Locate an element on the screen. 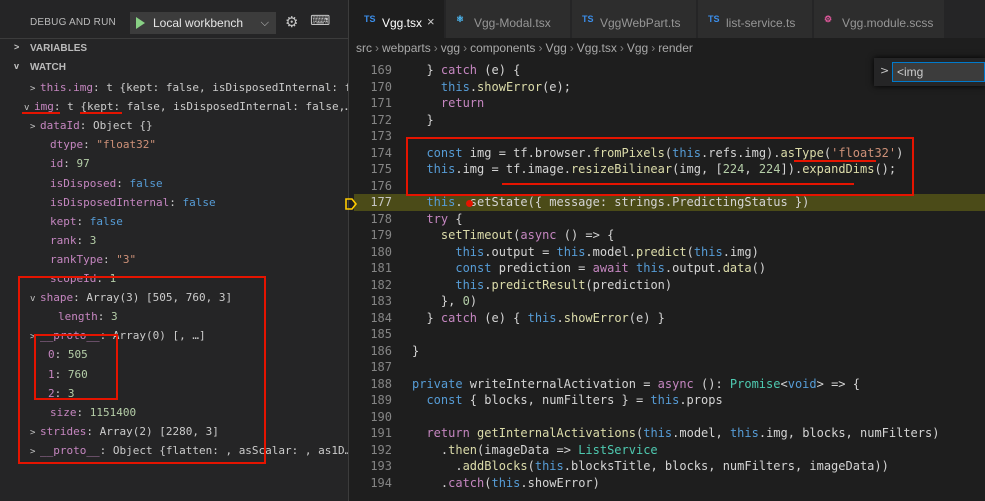 The height and width of the screenshot is (501, 985). editor-tab: ⚙ Vgg.module.scss is located at coordinates (879, 19).